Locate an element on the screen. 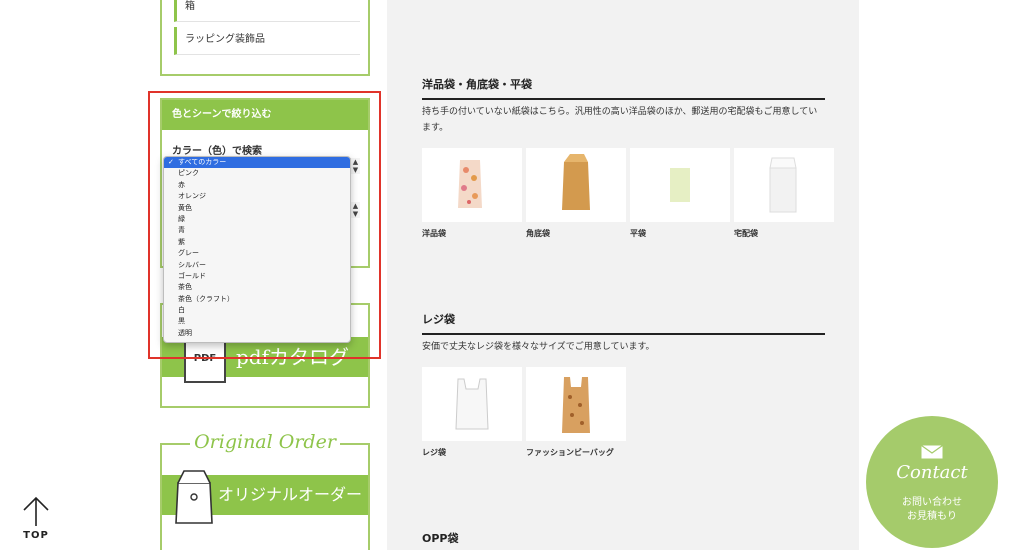 Image resolution: width=1024 pixels, height=550 pixels. color-option-label: 茶色 is located at coordinates (185, 287).